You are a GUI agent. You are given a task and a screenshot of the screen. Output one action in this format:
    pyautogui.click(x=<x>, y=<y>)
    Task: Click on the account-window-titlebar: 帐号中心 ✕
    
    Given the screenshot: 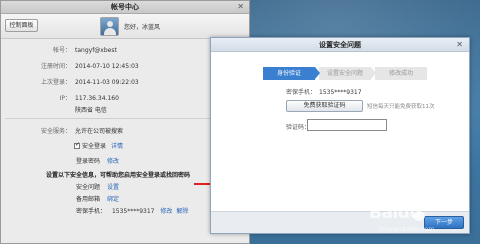 What is the action you would take?
    pyautogui.click(x=125, y=7)
    